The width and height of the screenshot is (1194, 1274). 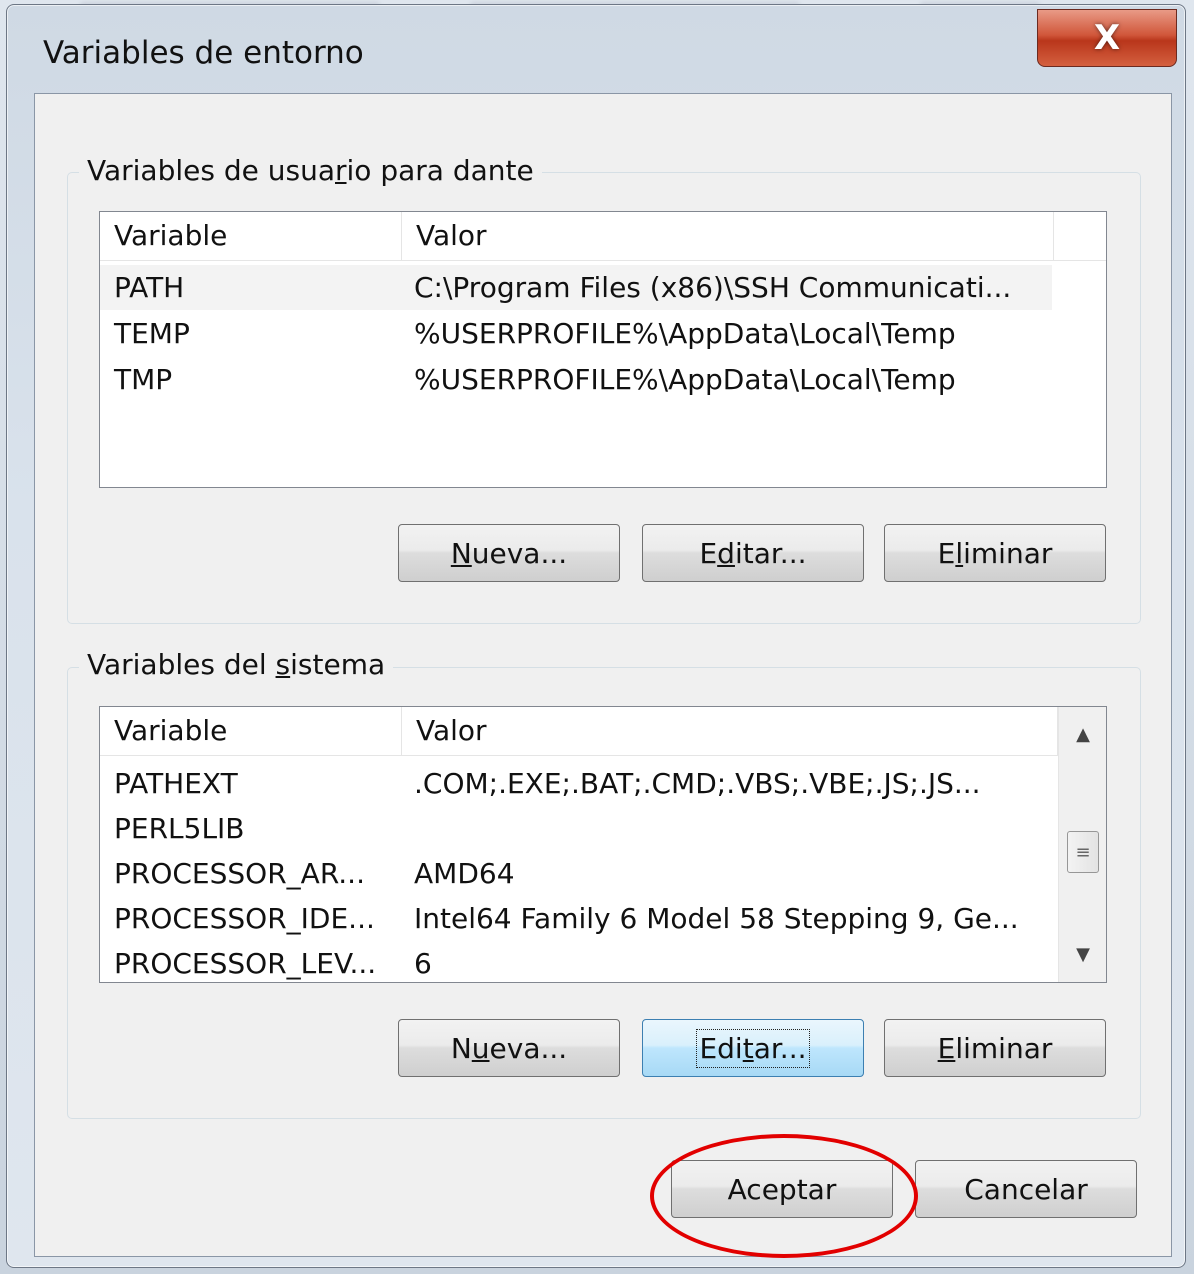 I want to click on row-value: AMD64, so click(x=464, y=873).